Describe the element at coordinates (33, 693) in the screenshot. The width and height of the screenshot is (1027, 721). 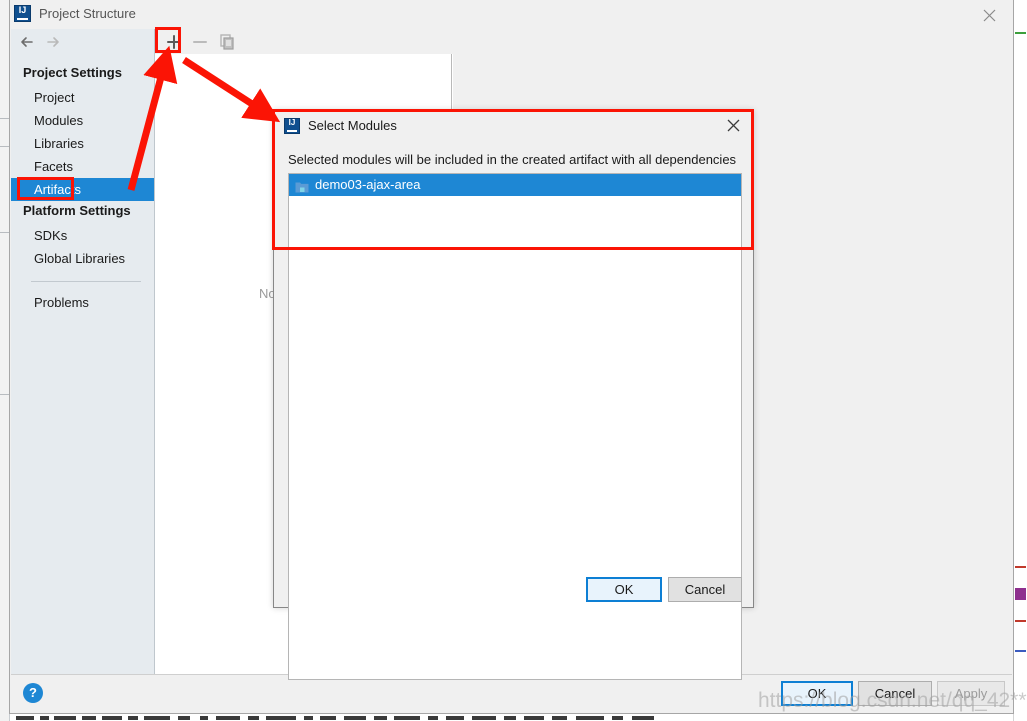
I see `help-icon` at that location.